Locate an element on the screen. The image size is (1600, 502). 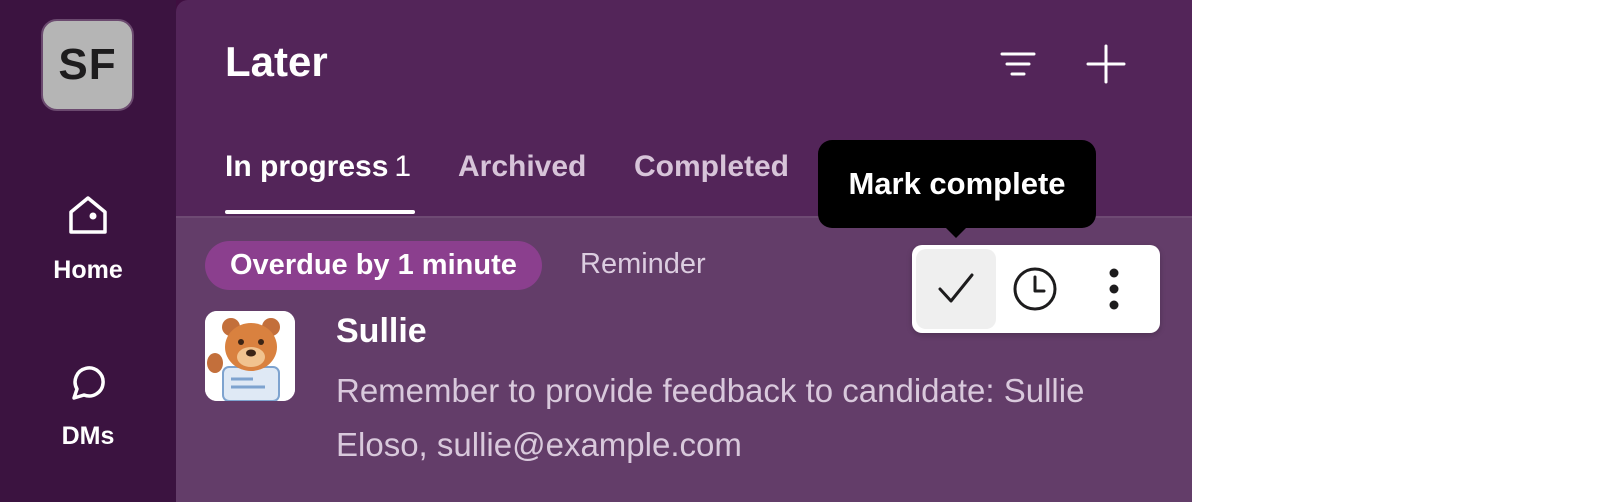
rail-item-home: Home is located at coordinates (88, 238).